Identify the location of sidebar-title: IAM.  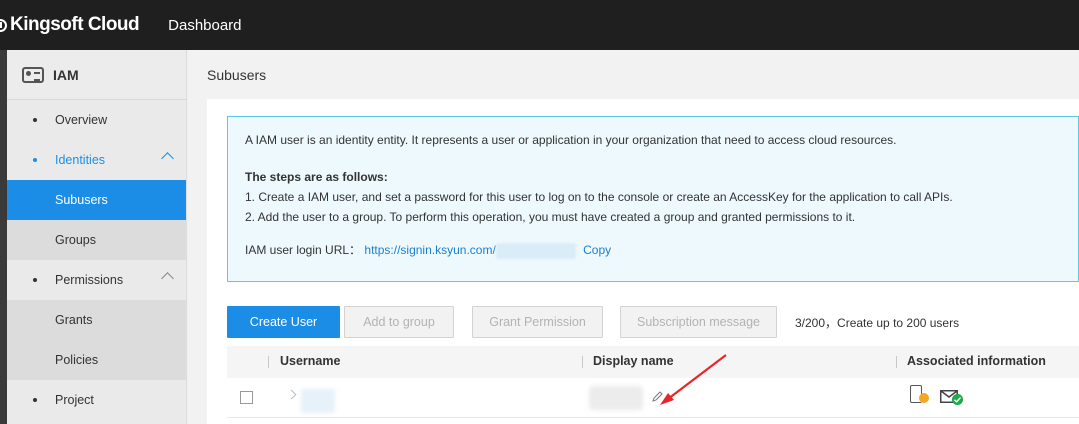
(66, 74).